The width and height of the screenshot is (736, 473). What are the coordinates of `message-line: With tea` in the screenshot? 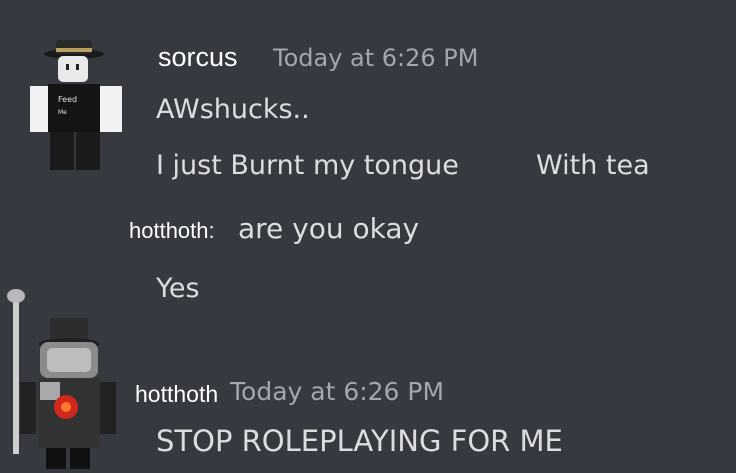 It's located at (593, 165).